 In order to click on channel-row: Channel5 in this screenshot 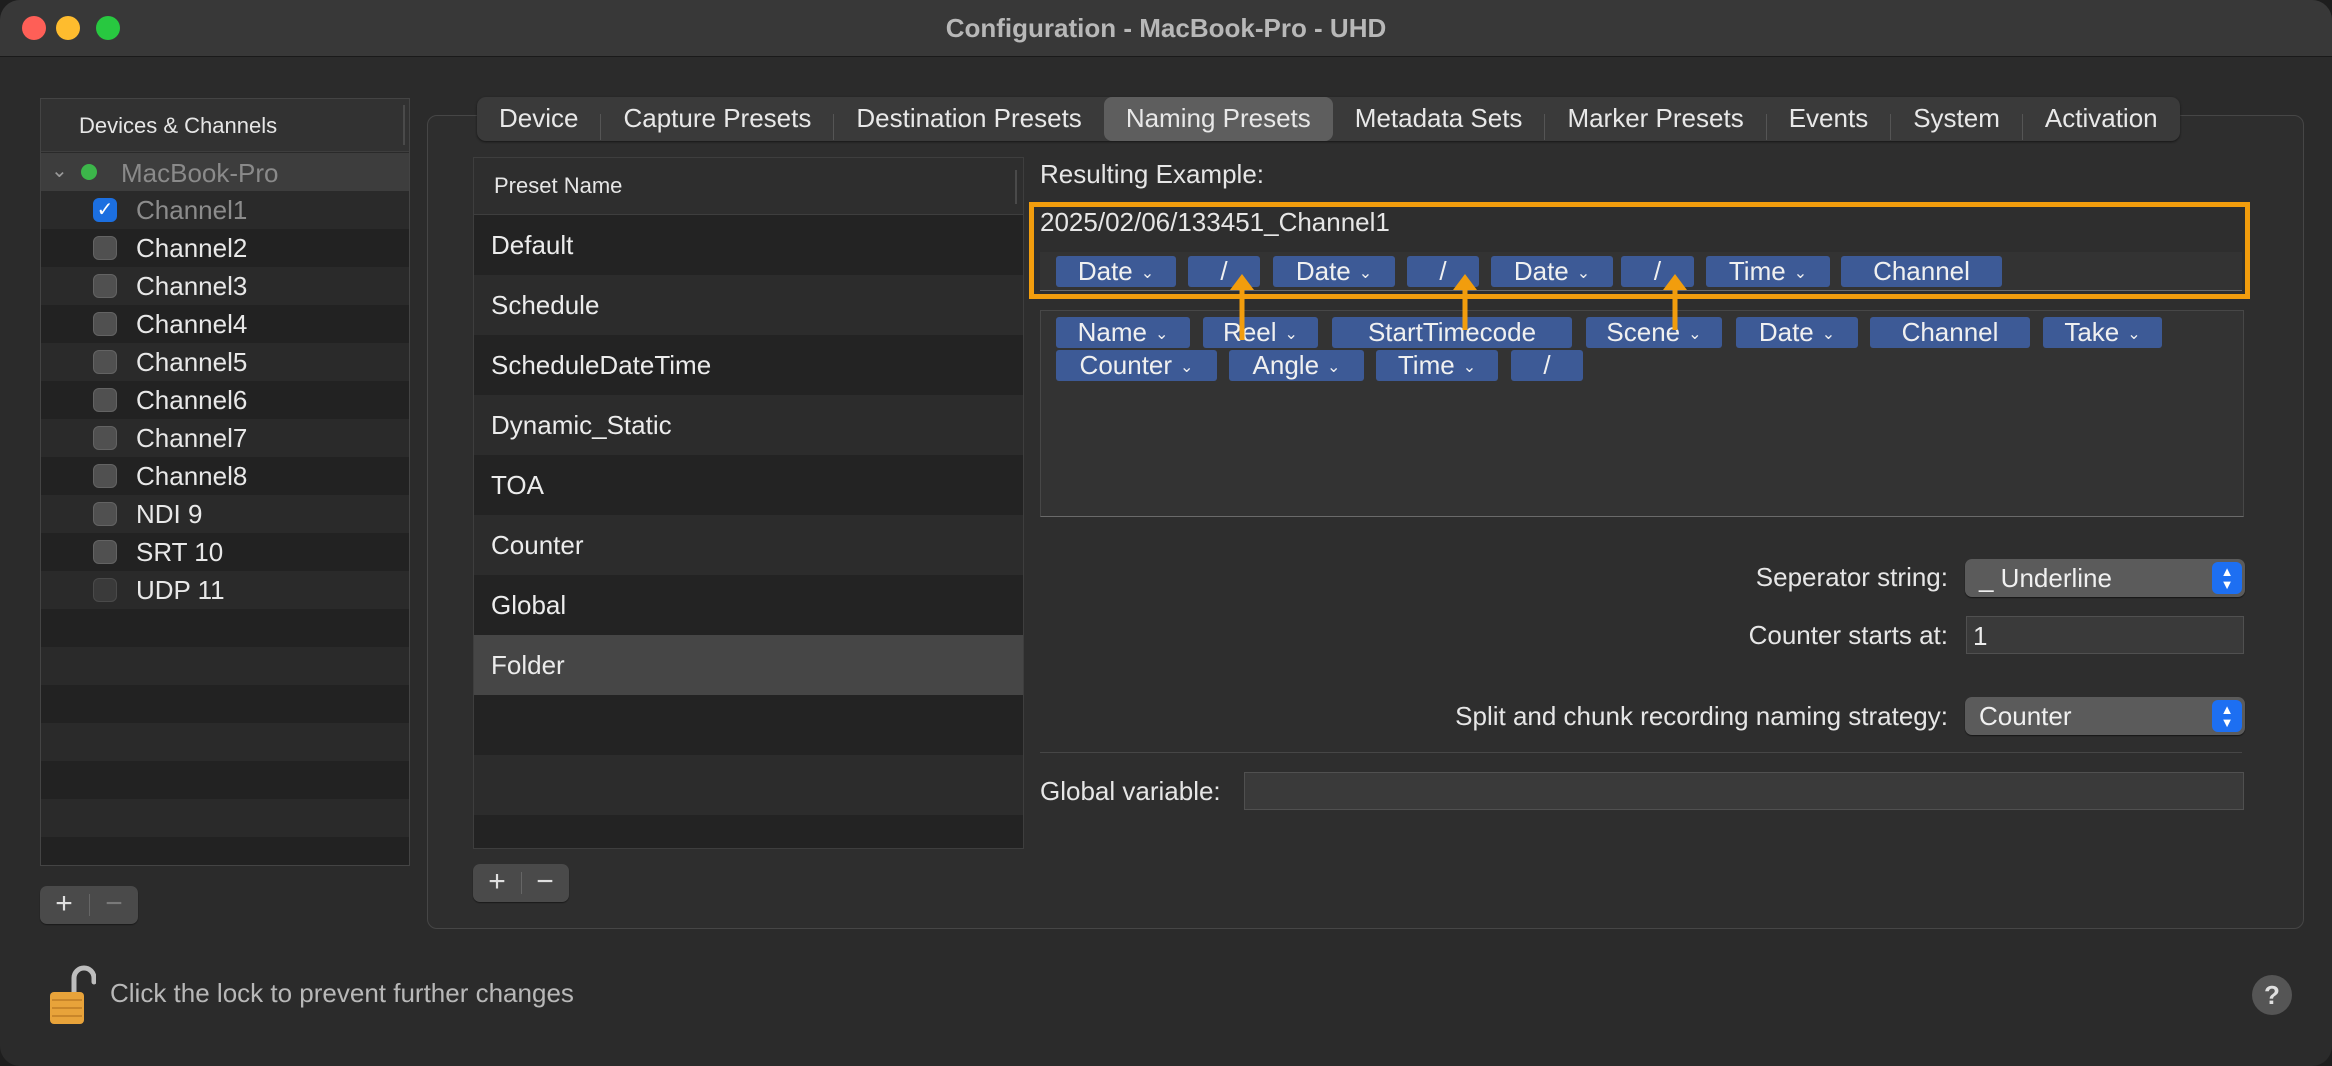, I will do `click(225, 362)`.